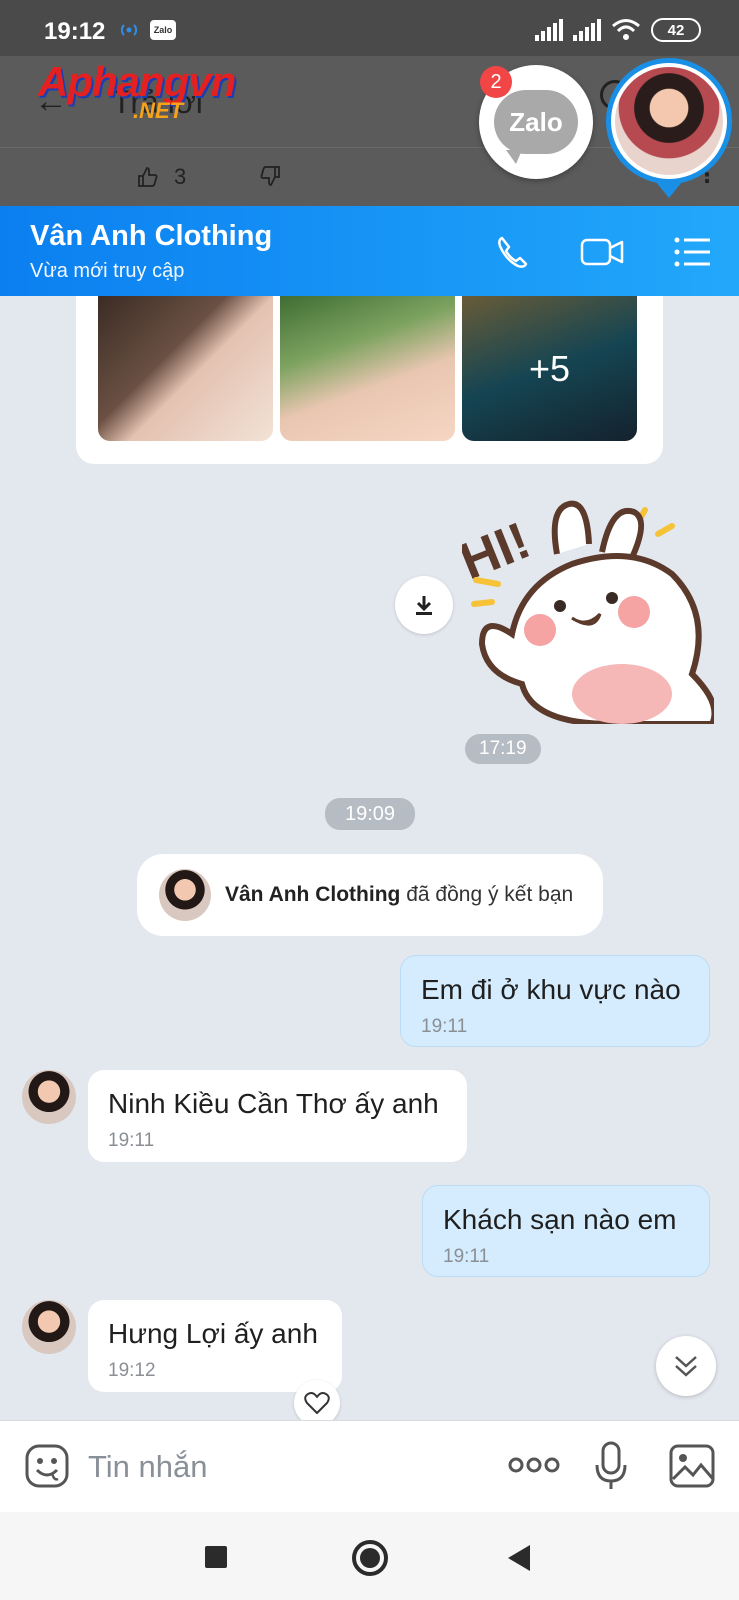 The width and height of the screenshot is (739, 1600). I want to click on more-photos-count: +5, so click(549, 368).